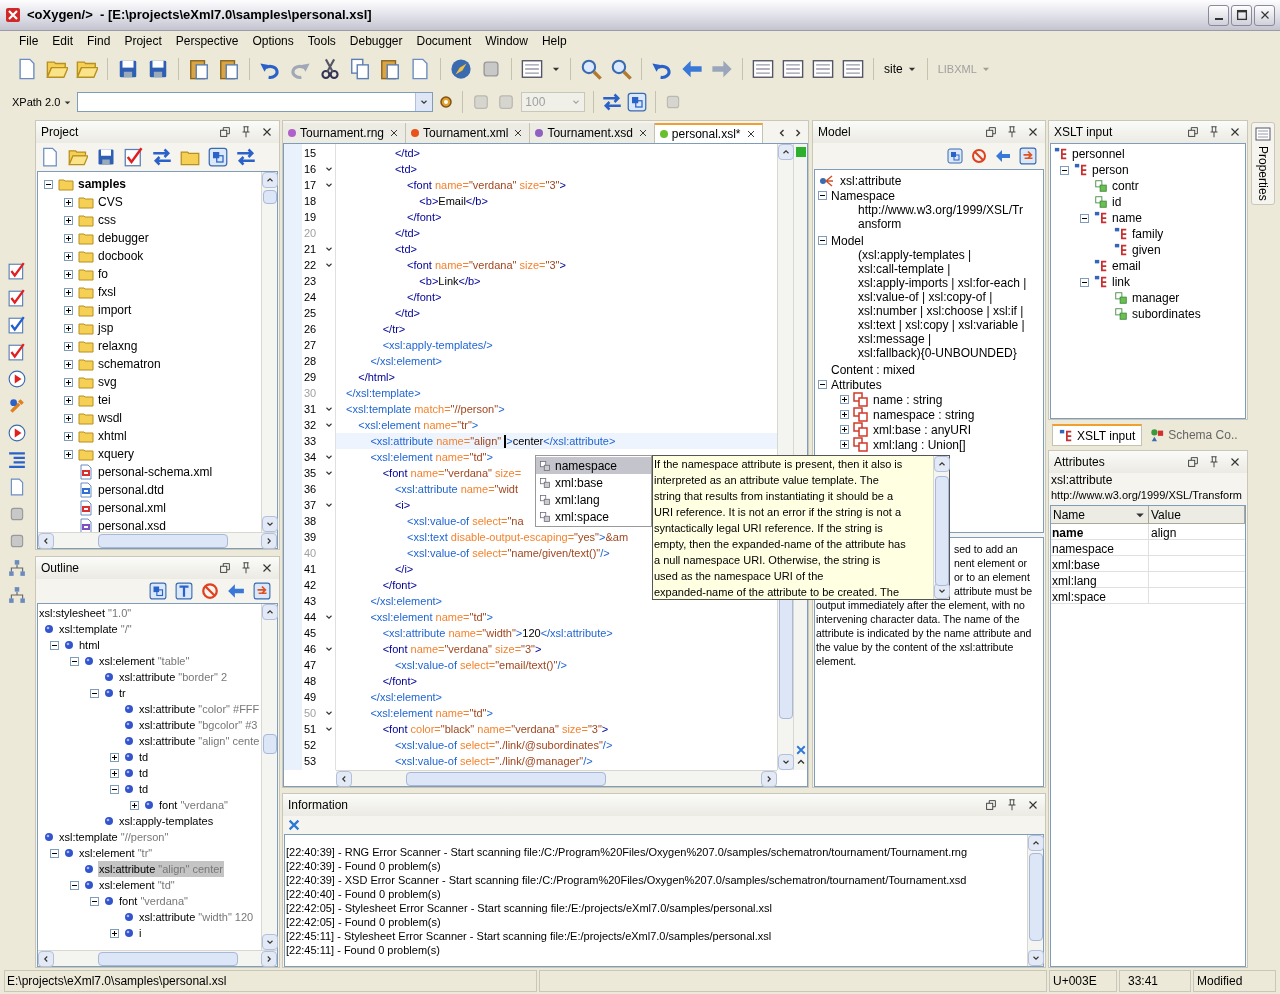 Image resolution: width=1280 pixels, height=994 pixels. What do you see at coordinates (986, 549) in the screenshot?
I see `description-text: sed to add an` at bounding box center [986, 549].